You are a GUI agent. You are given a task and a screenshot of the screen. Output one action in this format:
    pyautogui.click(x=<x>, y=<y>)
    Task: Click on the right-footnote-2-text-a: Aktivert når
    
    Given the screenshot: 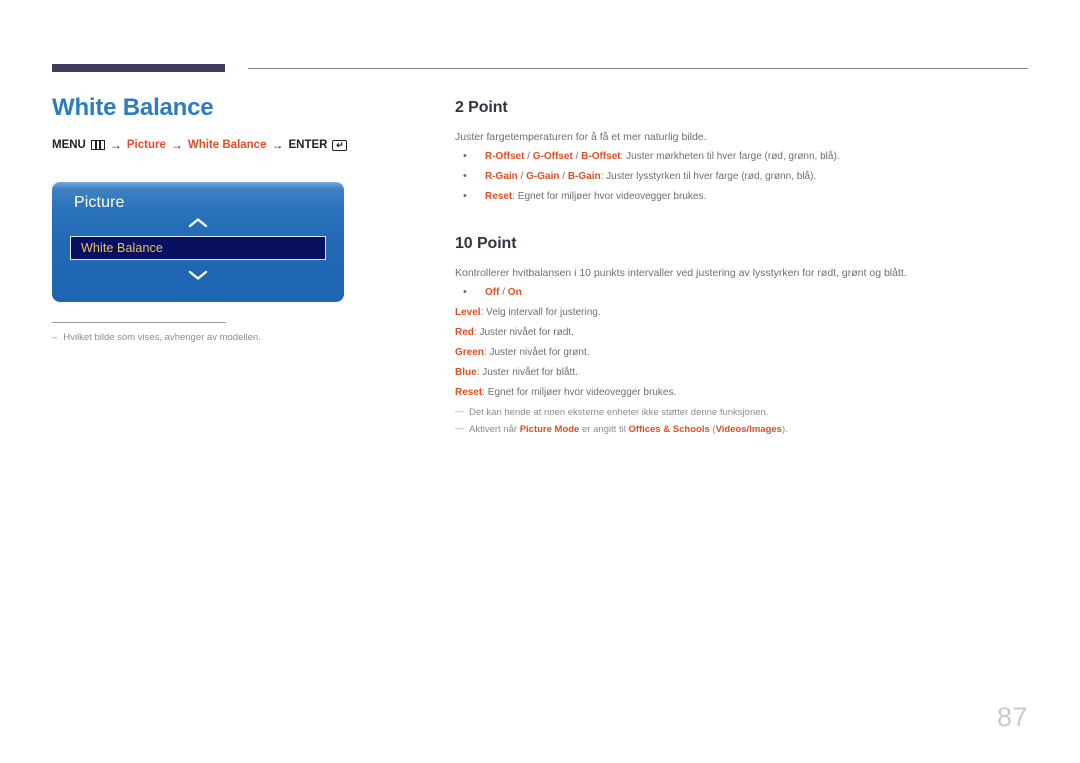 What is the action you would take?
    pyautogui.click(x=494, y=429)
    